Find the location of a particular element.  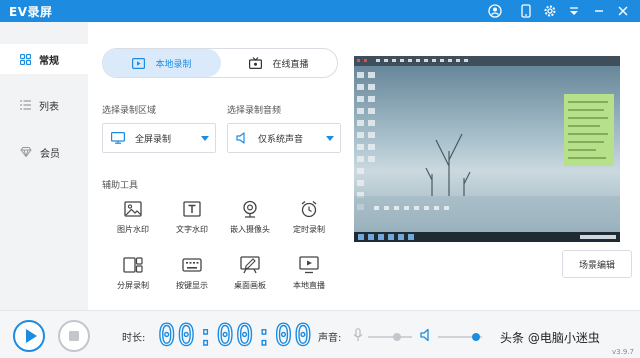

tools-label: 辅助工具 is located at coordinates (120, 186).